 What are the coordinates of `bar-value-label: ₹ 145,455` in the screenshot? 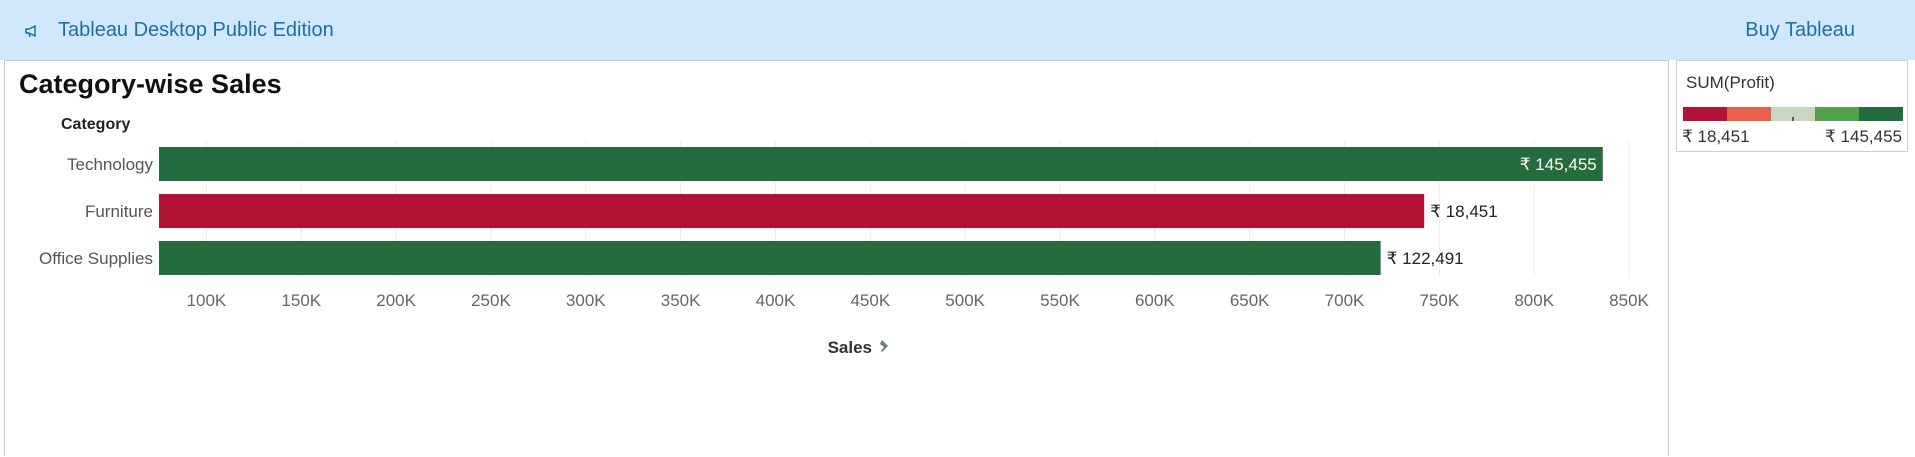 It's located at (1558, 164).